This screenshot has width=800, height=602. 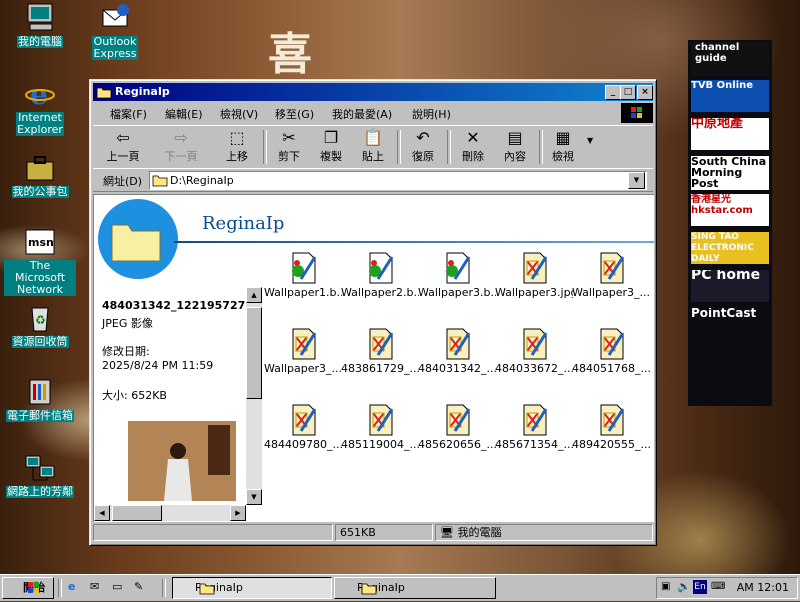 What do you see at coordinates (534, 275) in the screenshot?
I see `file-item: Wallpaper3.jpg` at bounding box center [534, 275].